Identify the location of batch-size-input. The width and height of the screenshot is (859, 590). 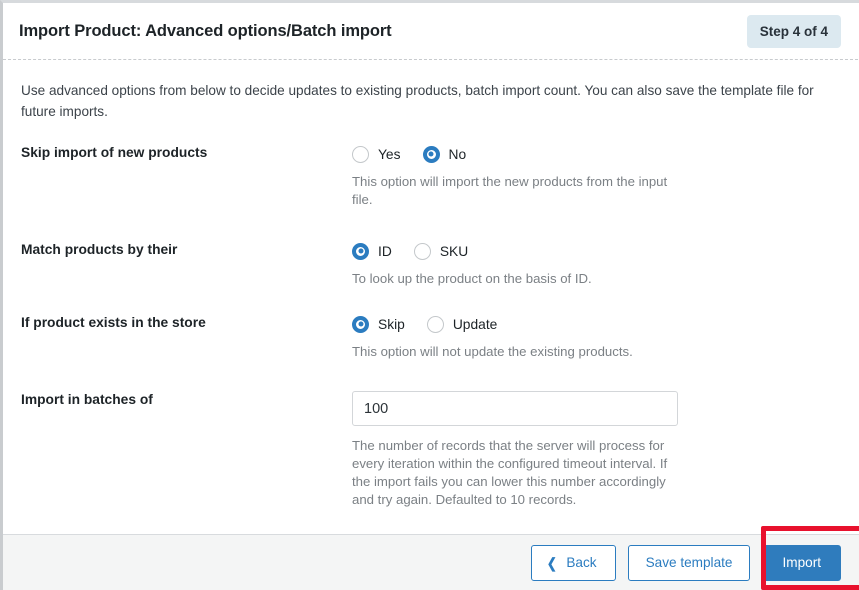
(515, 408).